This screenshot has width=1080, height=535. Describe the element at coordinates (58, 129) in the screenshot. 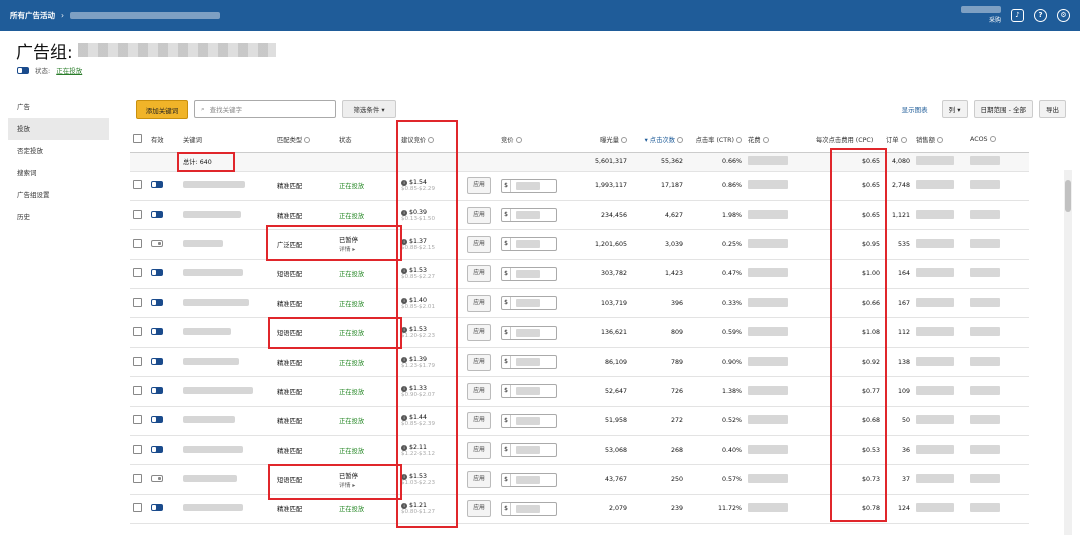

I see `sidebar-item-targeting: 投放` at that location.